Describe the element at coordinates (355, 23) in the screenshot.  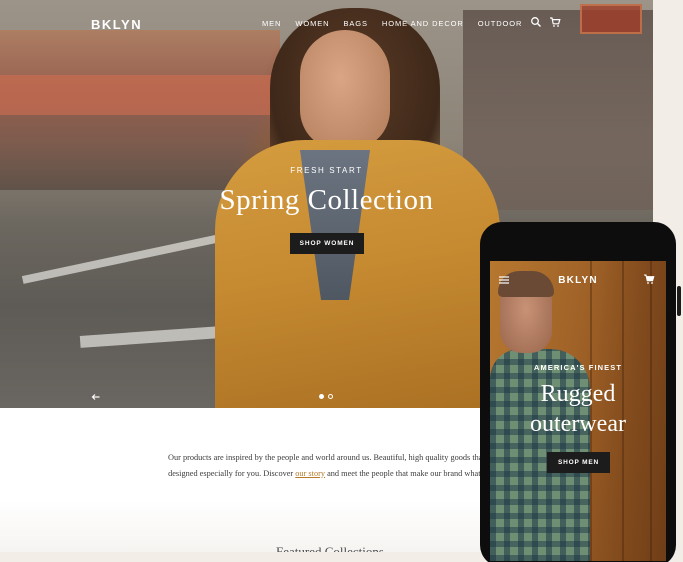
I see `nav-item-bags: BAGS` at that location.